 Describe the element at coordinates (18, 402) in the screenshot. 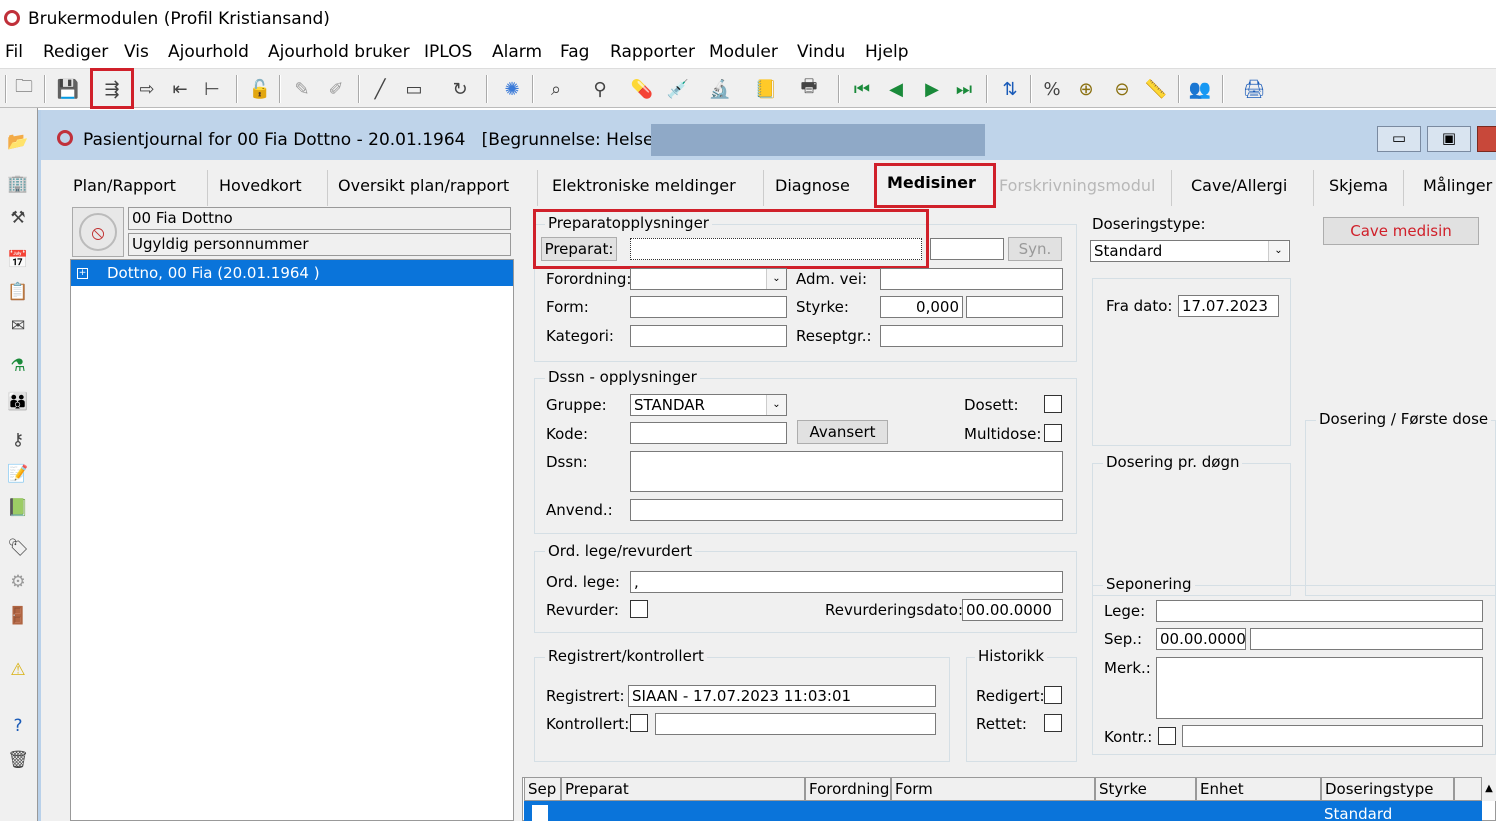

I see `people-icon: 👪` at that location.